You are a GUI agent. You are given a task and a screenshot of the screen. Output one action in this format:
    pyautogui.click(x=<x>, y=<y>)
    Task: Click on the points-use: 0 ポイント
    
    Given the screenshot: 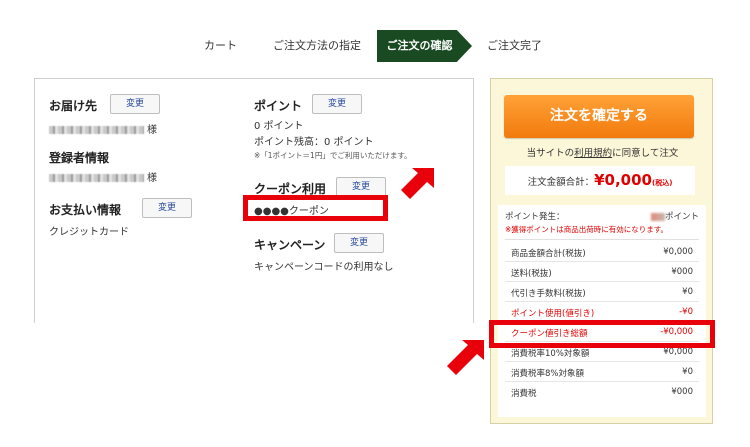 What is the action you would take?
    pyautogui.click(x=279, y=126)
    